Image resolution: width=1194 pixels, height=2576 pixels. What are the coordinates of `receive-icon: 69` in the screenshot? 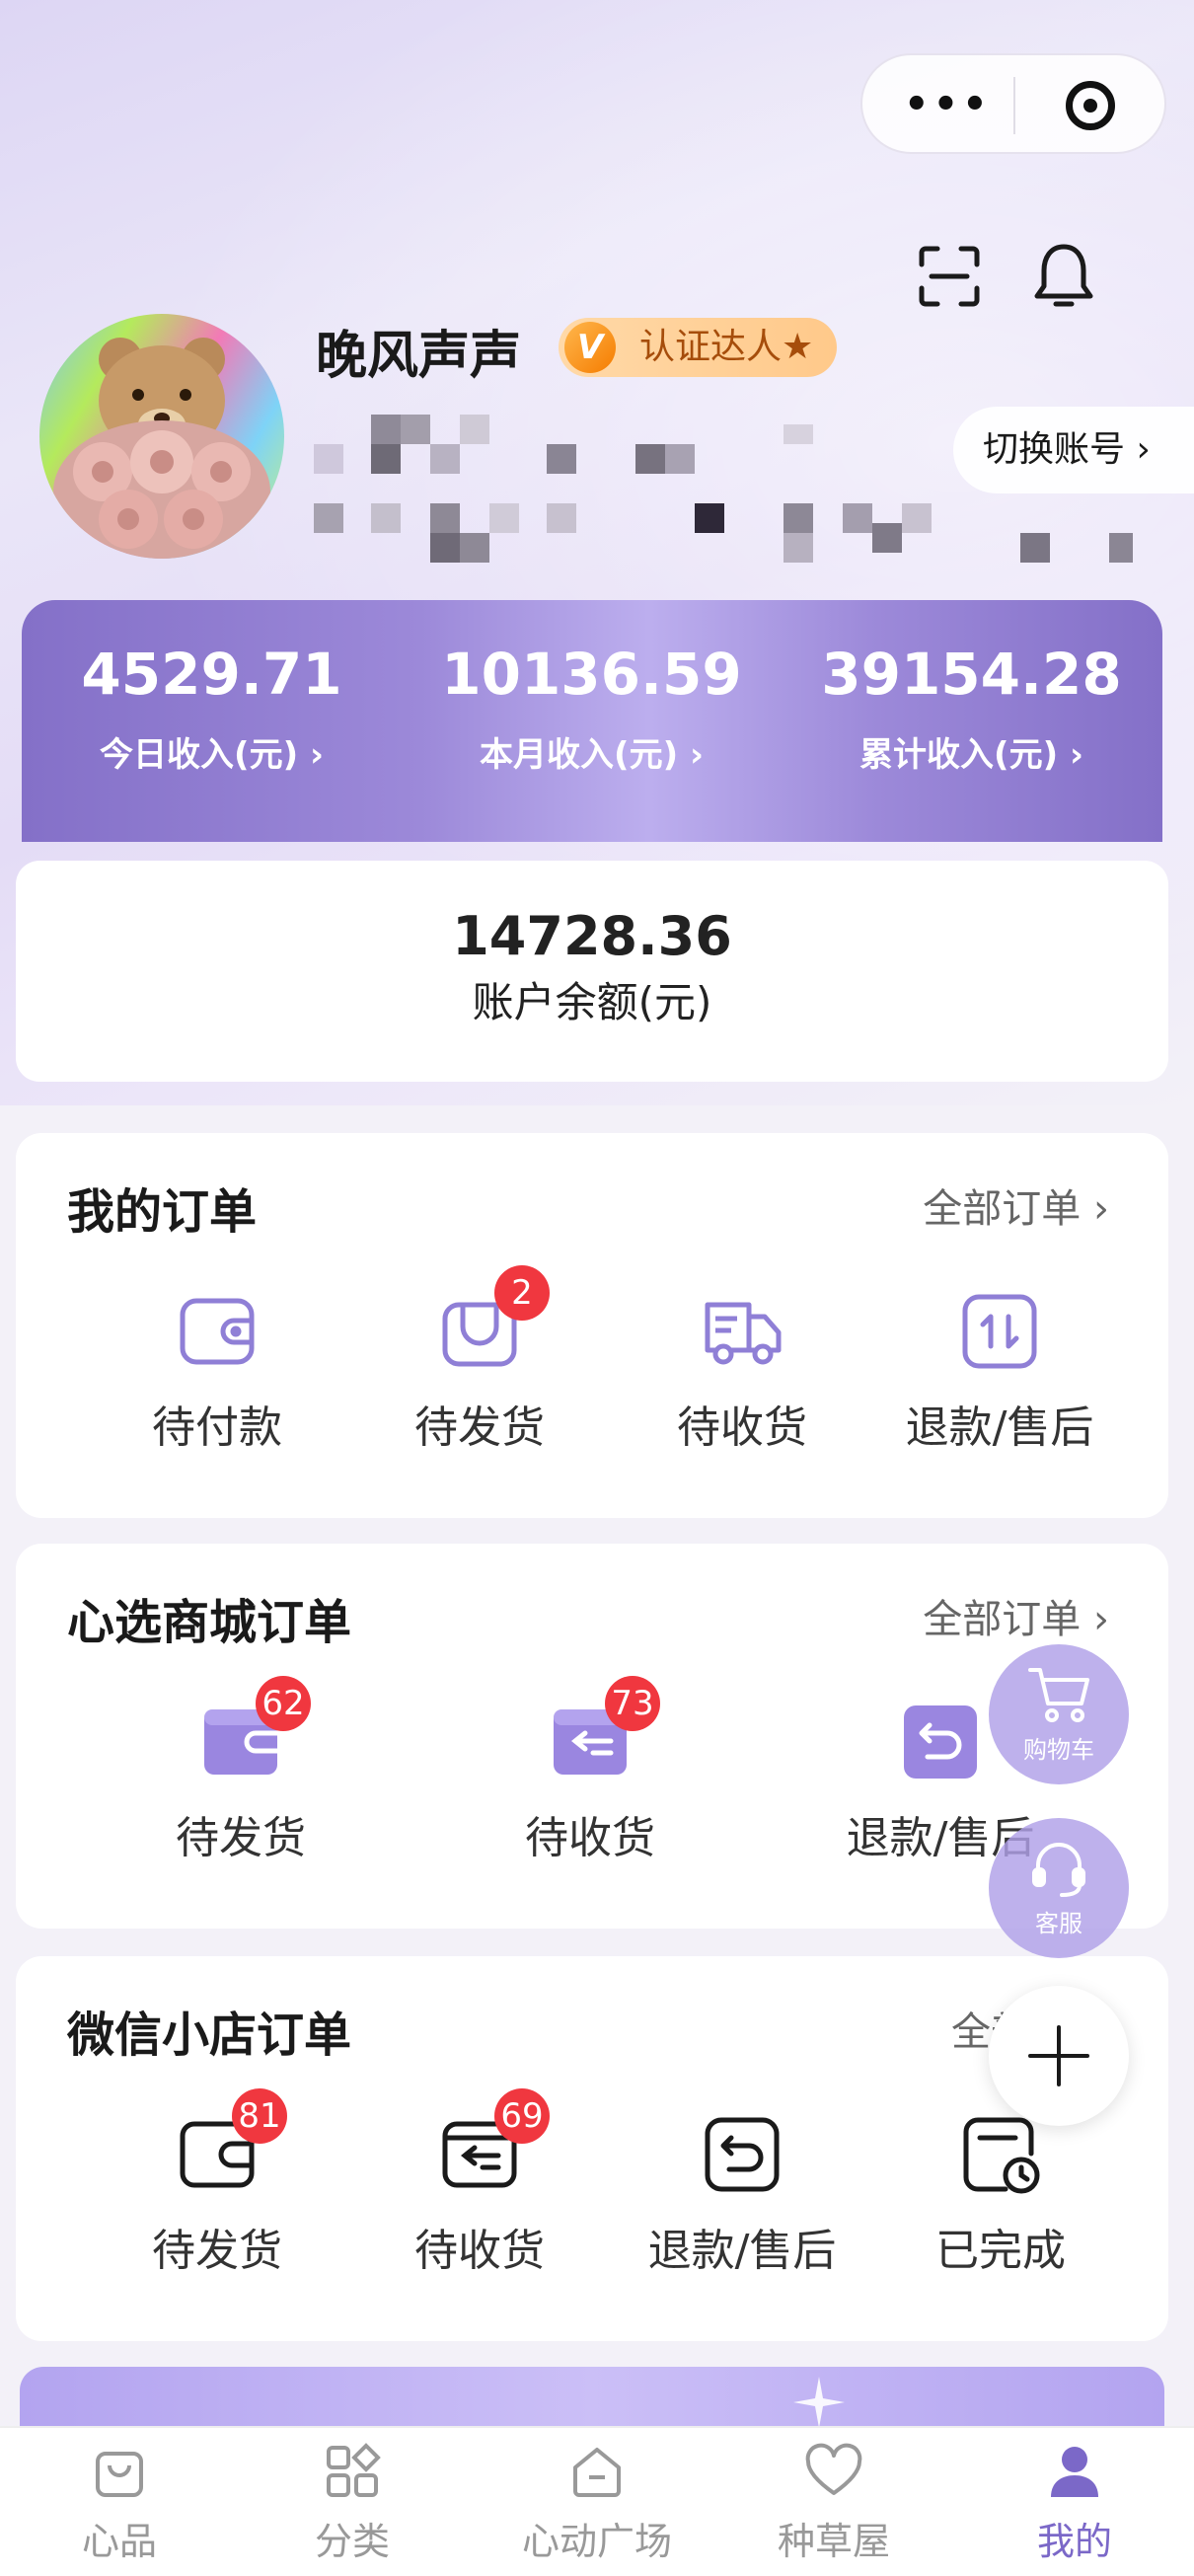 It's located at (494, 2141).